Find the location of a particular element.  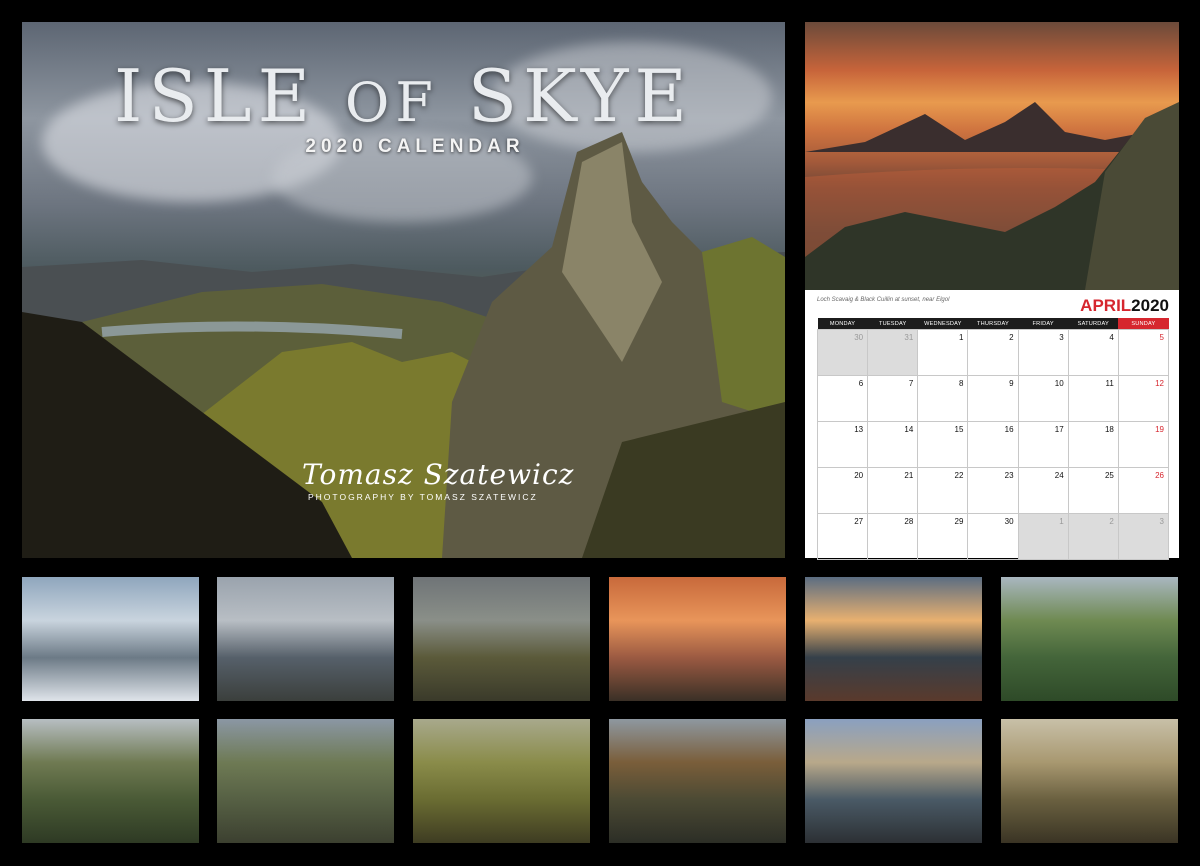

day-cell: 31 is located at coordinates (893, 352).